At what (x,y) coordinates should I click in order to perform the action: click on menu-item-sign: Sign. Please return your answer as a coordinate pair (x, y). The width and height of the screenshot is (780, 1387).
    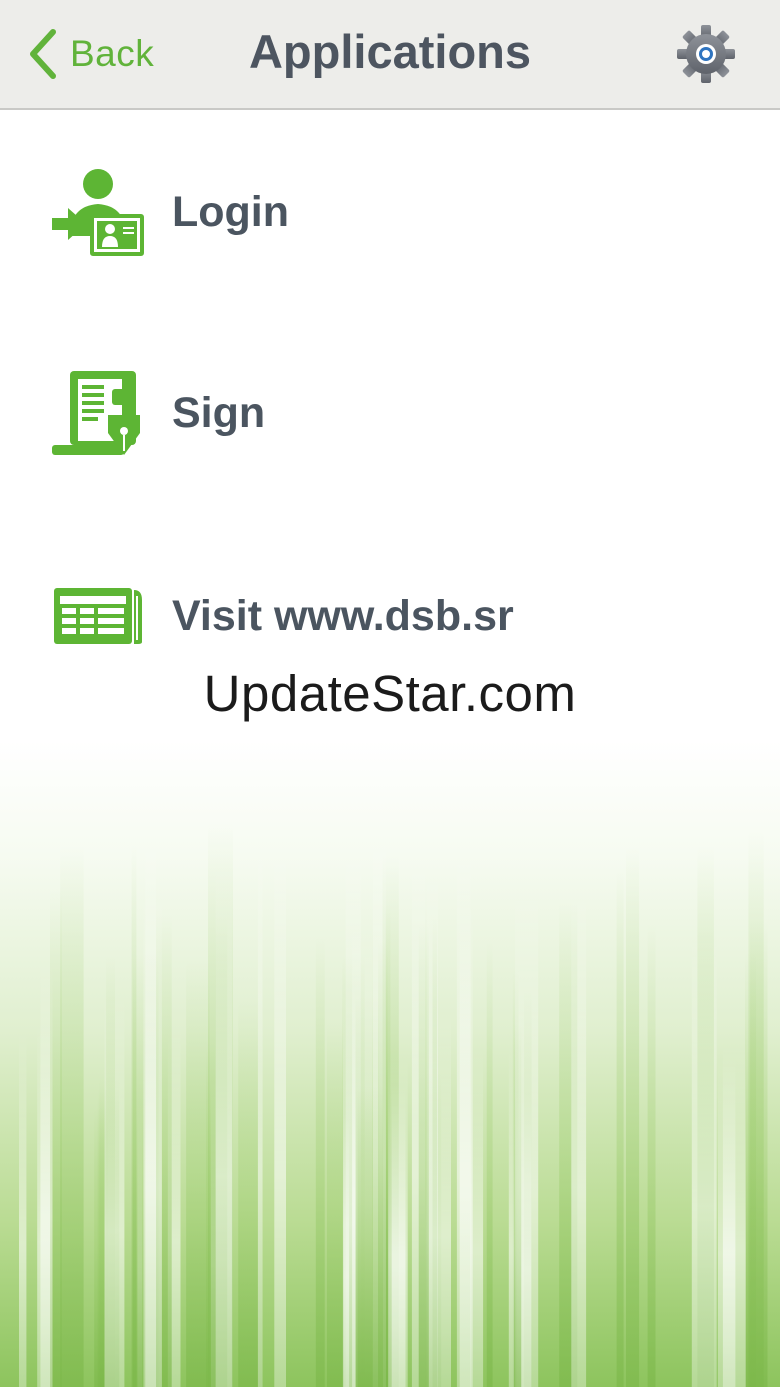
    Looking at the image, I should click on (390, 413).